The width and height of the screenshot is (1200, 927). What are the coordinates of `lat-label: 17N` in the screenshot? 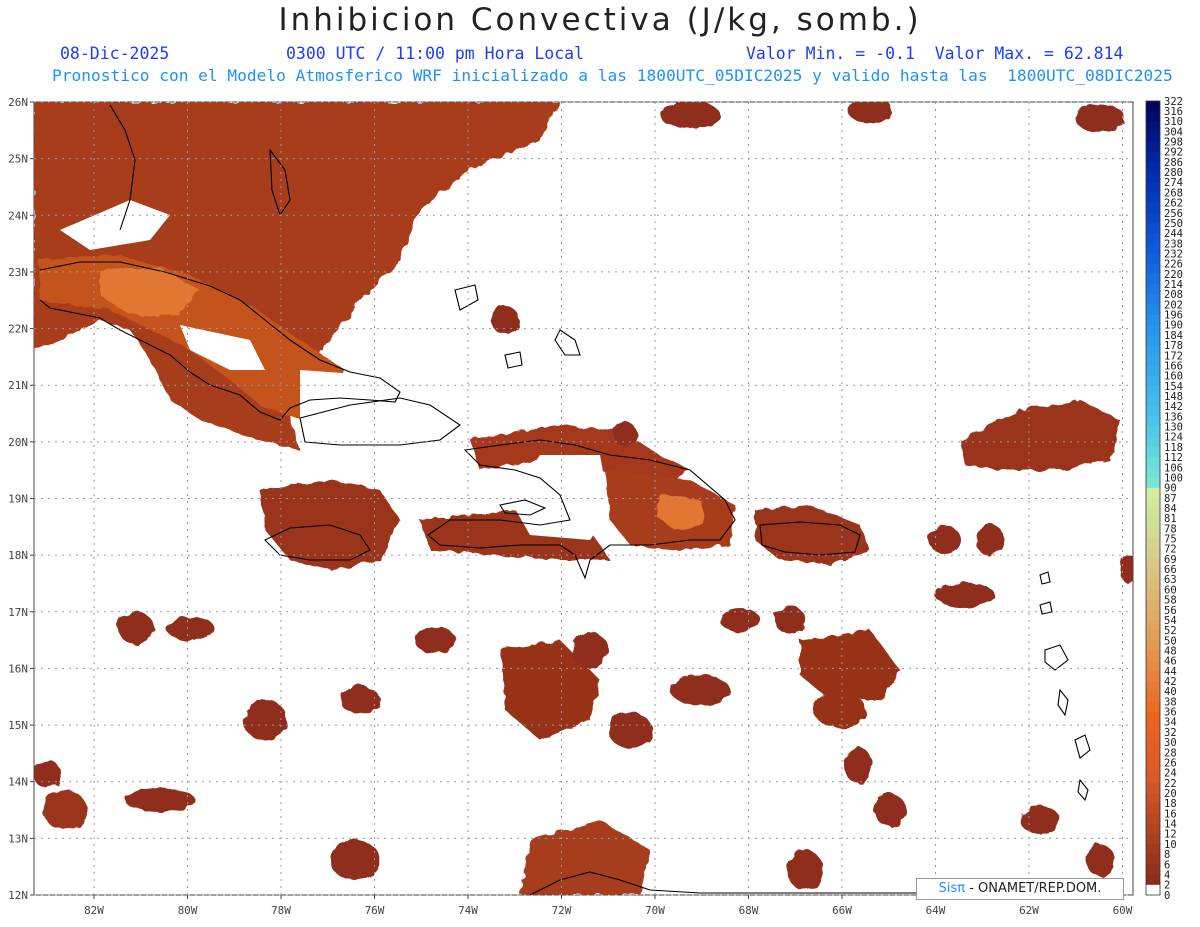 It's located at (18, 612).